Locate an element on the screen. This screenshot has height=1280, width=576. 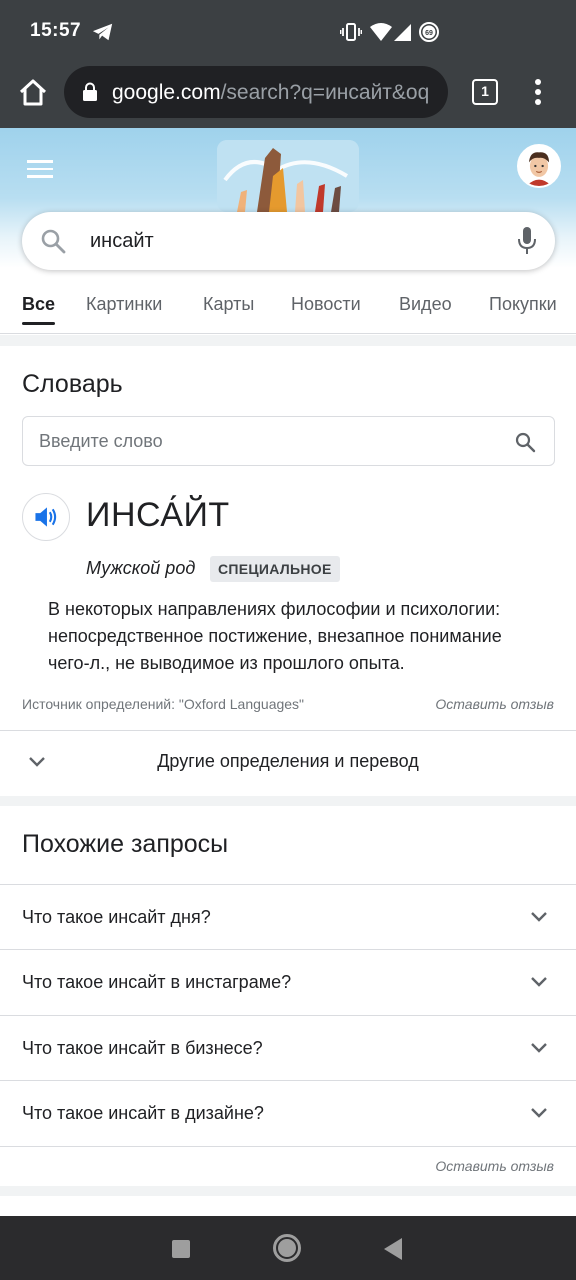
tab-switcher-button: 1 is located at coordinates (485, 92).